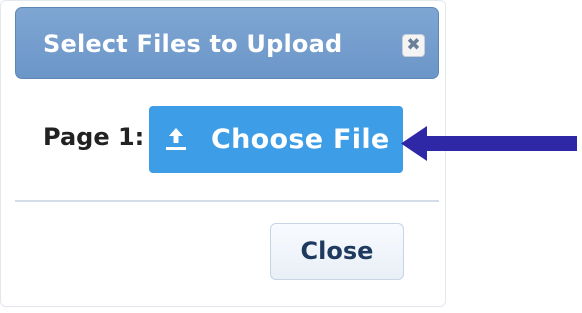  I want to click on divider, so click(227, 201).